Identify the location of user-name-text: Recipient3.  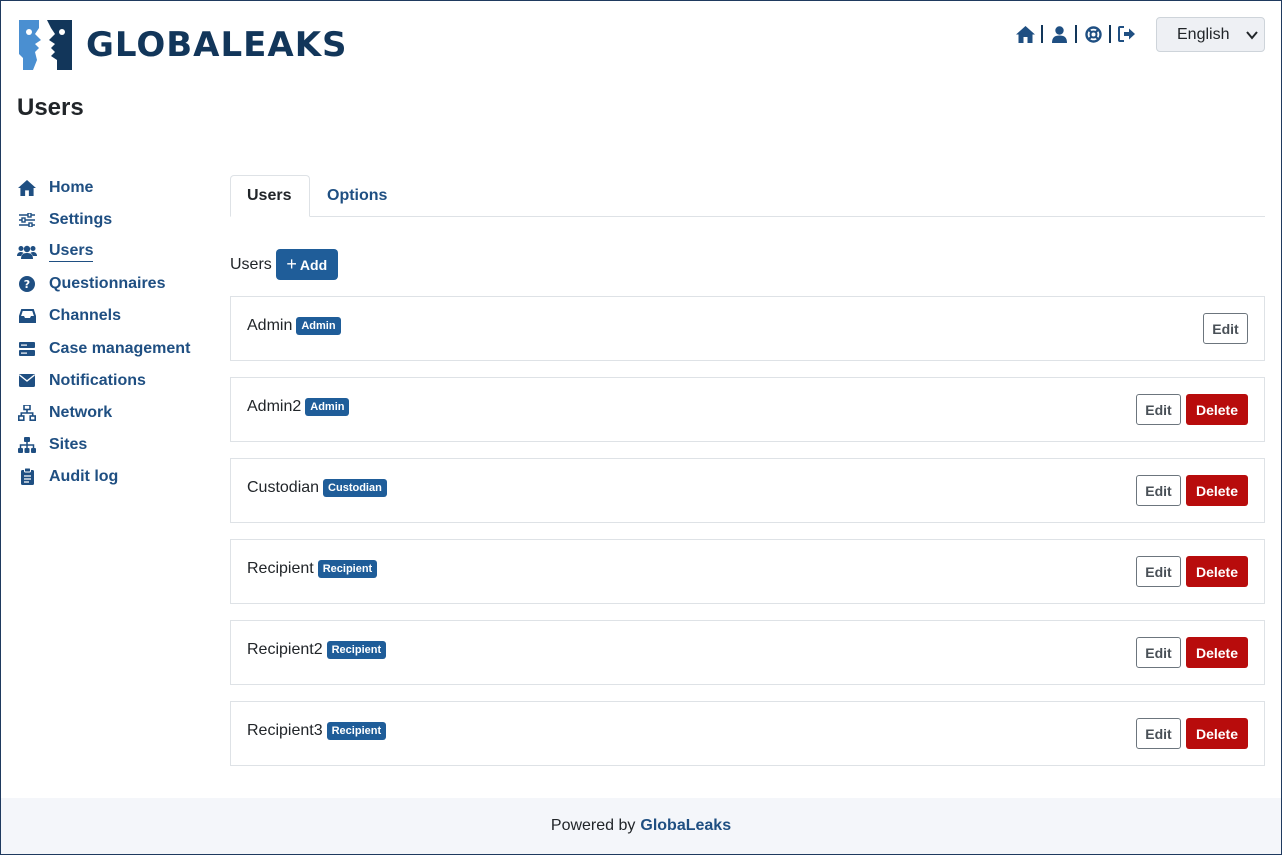
(285, 730).